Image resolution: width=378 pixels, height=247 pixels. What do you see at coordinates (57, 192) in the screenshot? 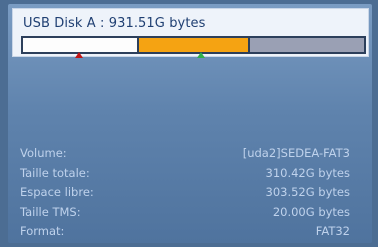
I see `info-label: Espace libre:` at bounding box center [57, 192].